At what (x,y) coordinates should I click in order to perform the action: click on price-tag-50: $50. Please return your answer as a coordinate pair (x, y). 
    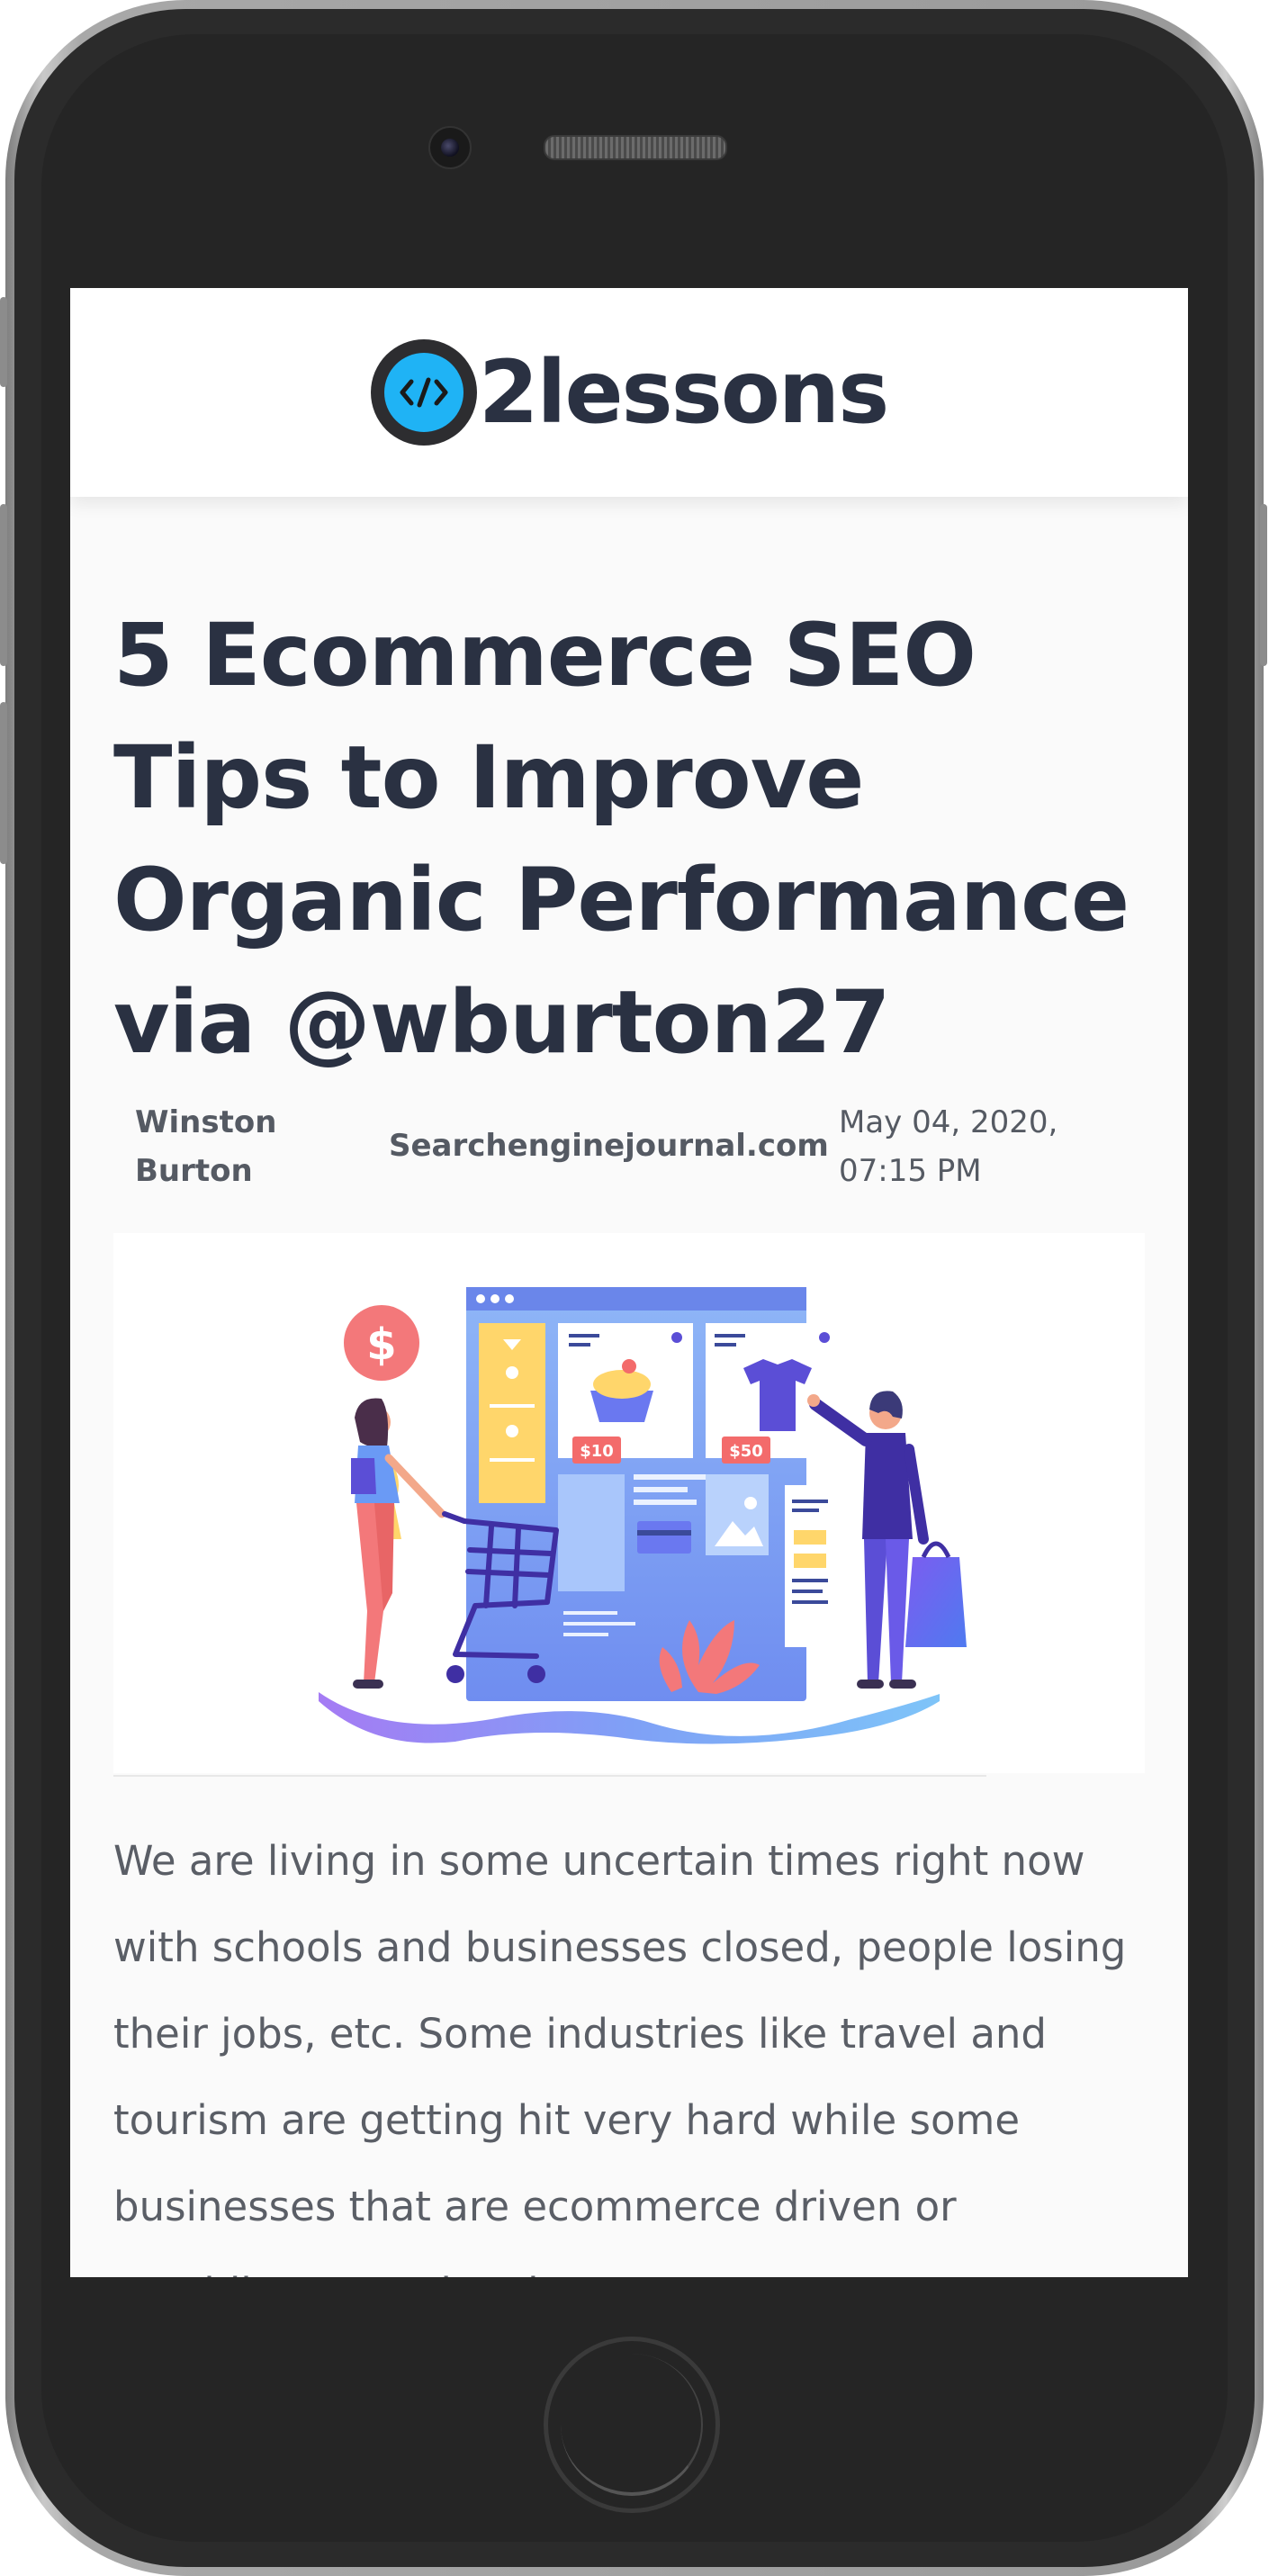
    Looking at the image, I should click on (746, 1451).